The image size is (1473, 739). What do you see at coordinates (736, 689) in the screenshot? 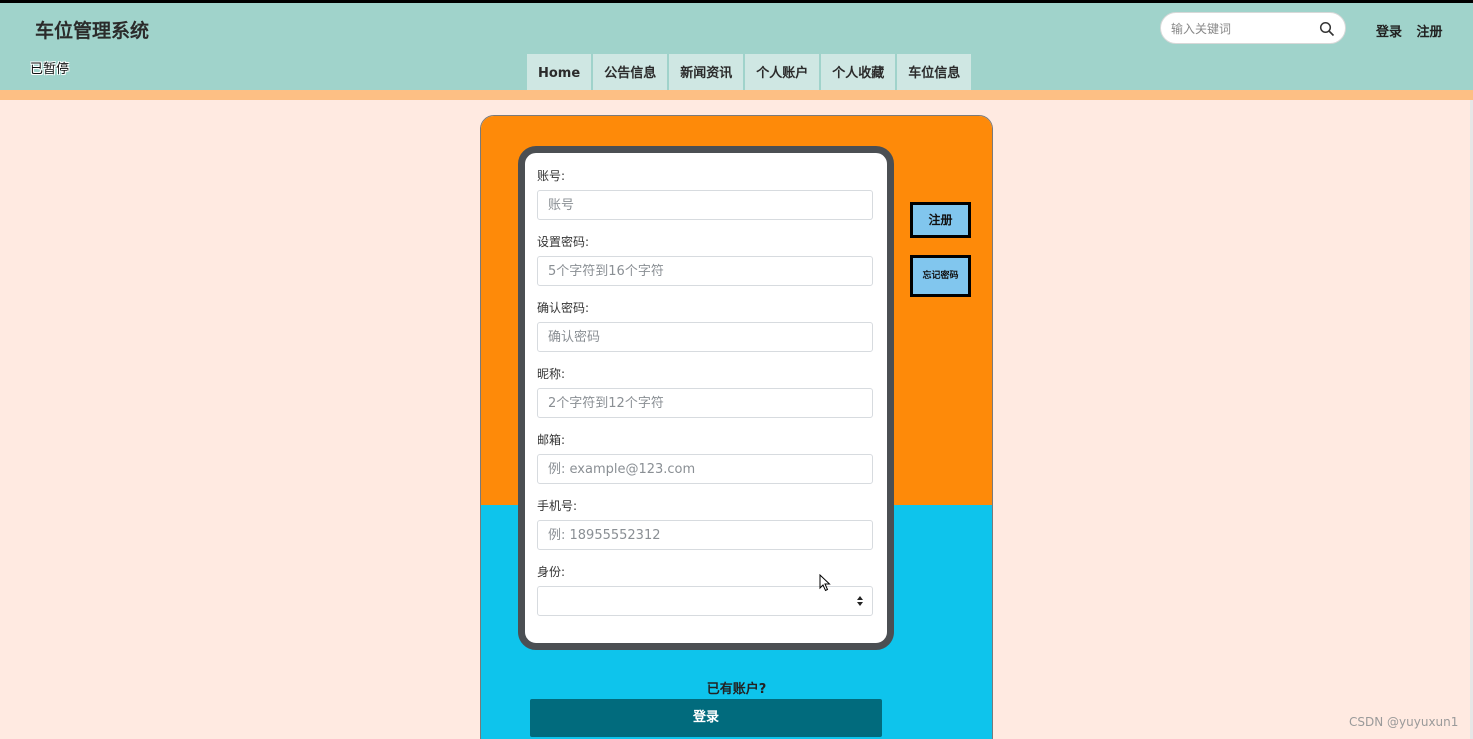
I see `have-account-text: 已有账户?` at bounding box center [736, 689].